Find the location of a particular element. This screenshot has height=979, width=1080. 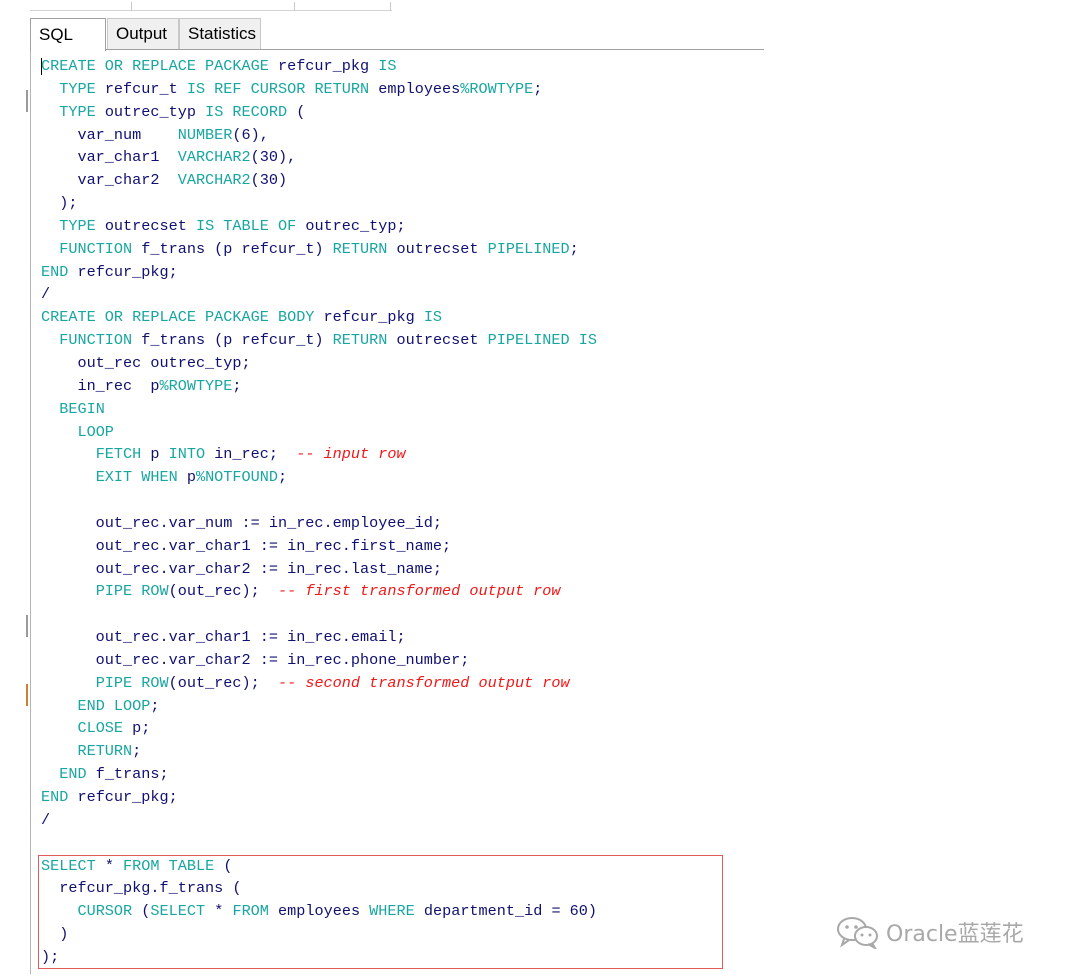

sql-keyword: %NOTFOUND is located at coordinates (236, 477).